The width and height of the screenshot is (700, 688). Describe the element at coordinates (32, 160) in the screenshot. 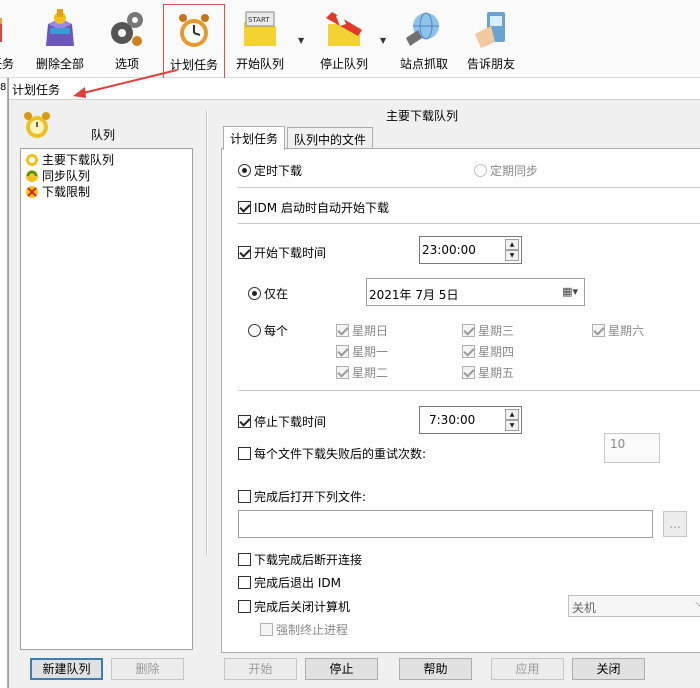

I see `queue-icon` at that location.